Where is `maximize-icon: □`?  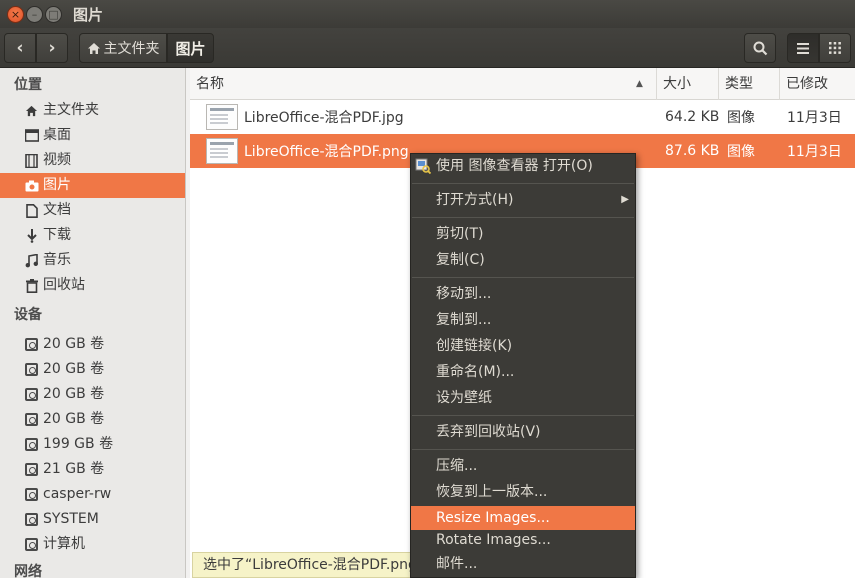 maximize-icon: □ is located at coordinates (53, 14).